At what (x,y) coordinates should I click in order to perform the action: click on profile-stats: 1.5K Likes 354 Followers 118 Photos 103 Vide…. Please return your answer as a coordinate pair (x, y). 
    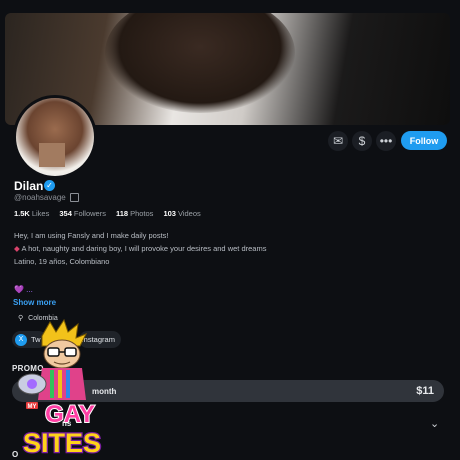
    Looking at the image, I should click on (107, 213).